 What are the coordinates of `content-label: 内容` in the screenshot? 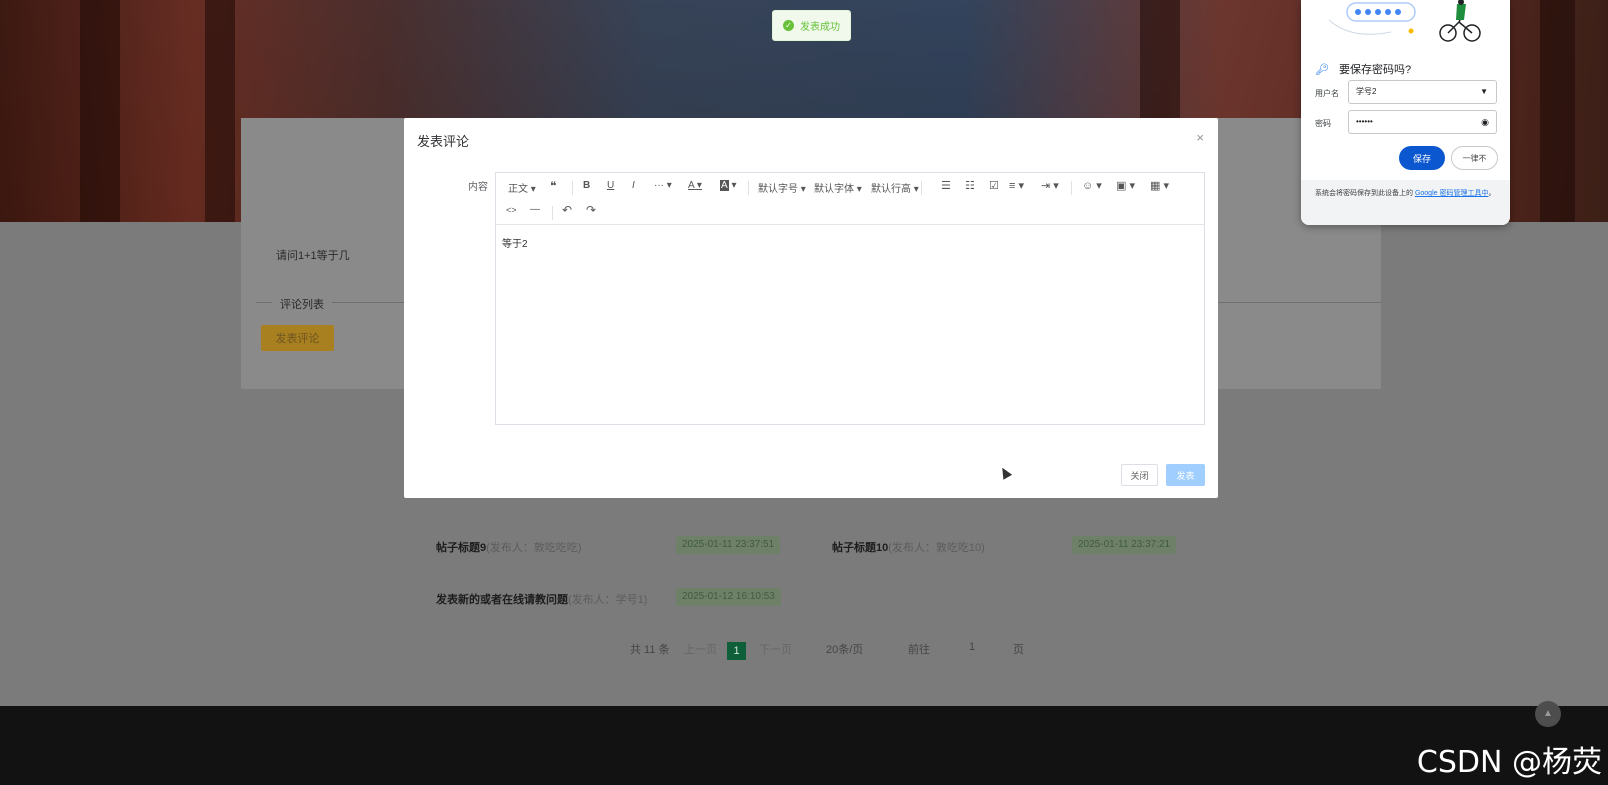 It's located at (478, 187).